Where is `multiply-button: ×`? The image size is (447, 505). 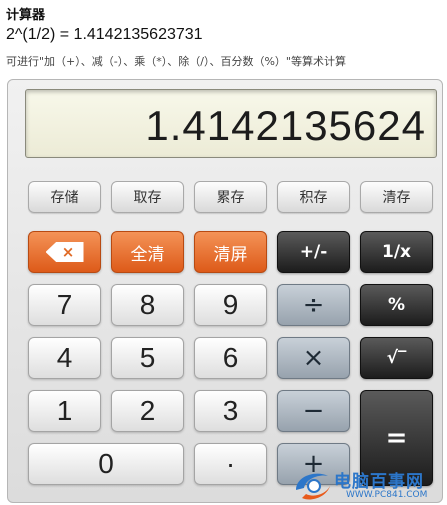 multiply-button: × is located at coordinates (313, 358).